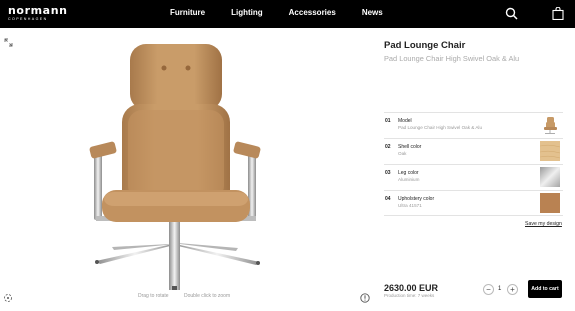  I want to click on price: 2630.00 EUR, so click(411, 288).